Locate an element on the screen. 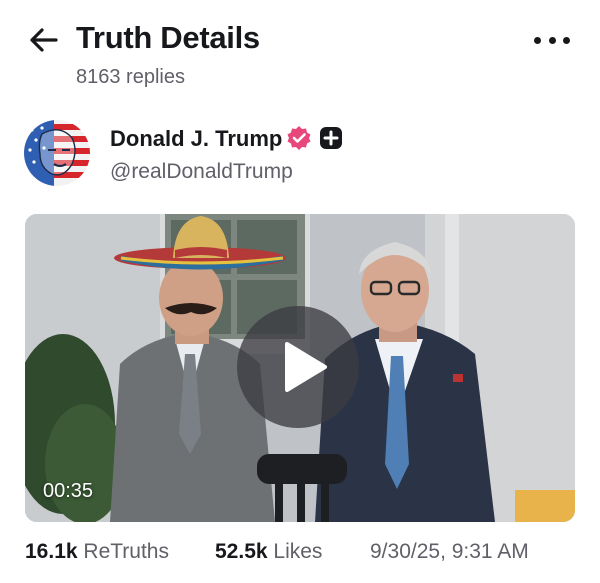 This screenshot has width=600, height=583. likes-count: 52.5k is located at coordinates (241, 551).